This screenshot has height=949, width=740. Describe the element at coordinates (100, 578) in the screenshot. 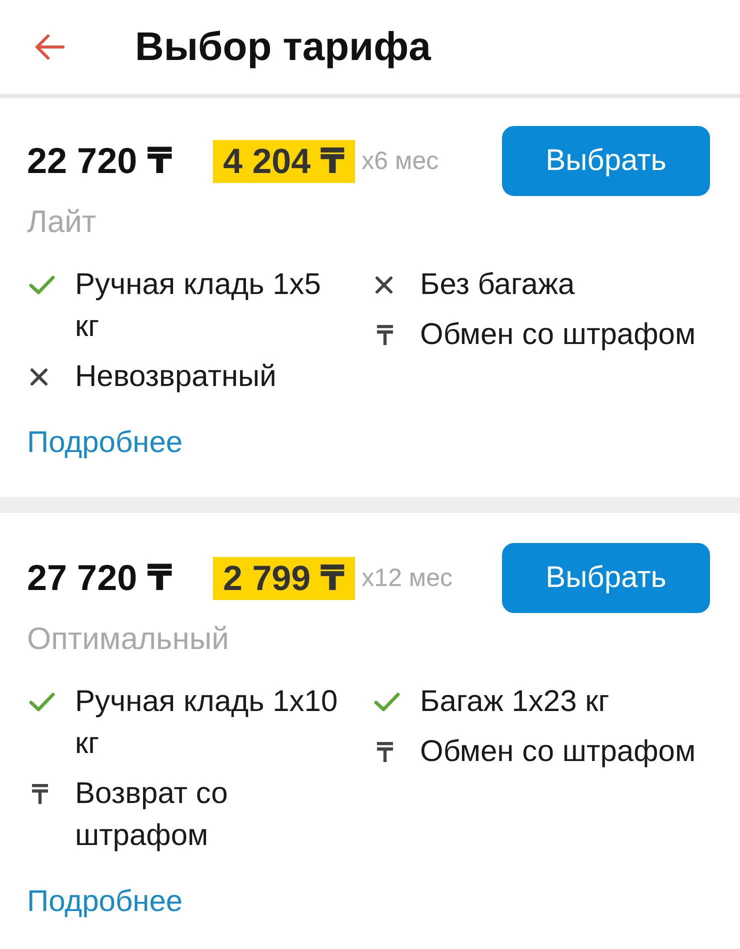

I see `total-price: 27 720 ₸` at that location.